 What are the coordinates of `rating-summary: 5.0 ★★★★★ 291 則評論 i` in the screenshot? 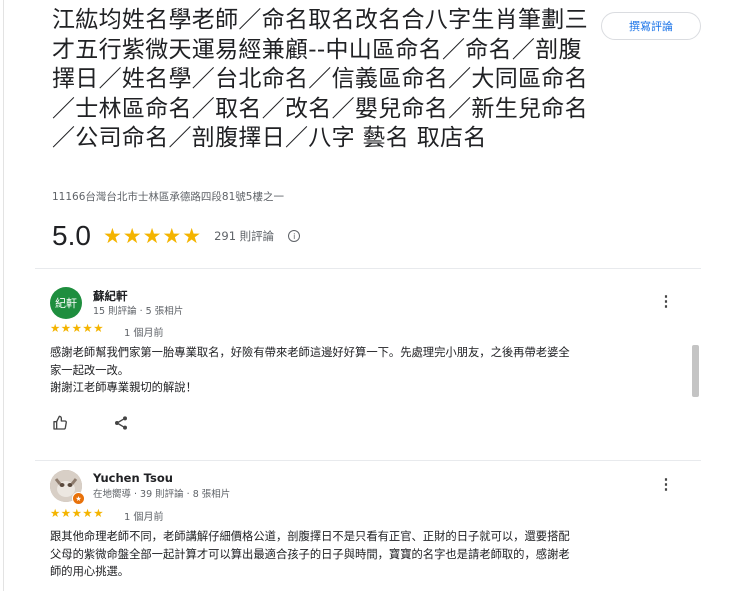 It's located at (176, 236).